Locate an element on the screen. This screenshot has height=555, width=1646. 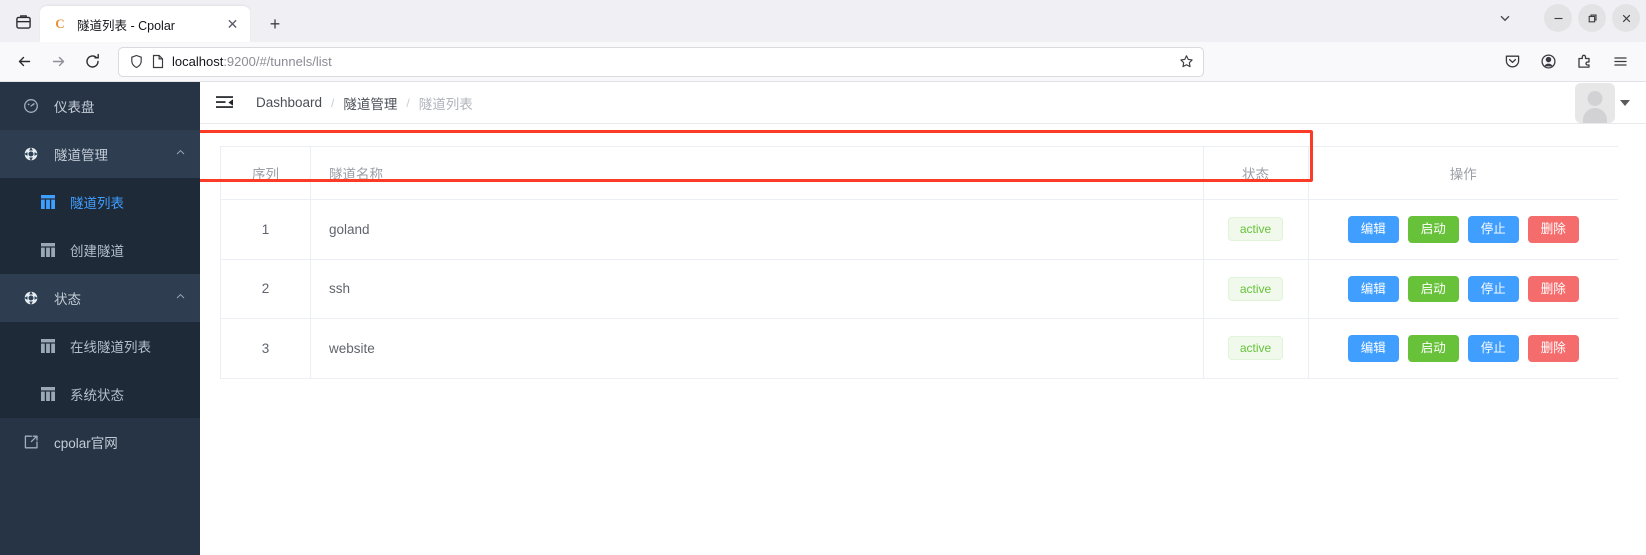
sidebar-item-label: 系统状态 is located at coordinates (97, 395).